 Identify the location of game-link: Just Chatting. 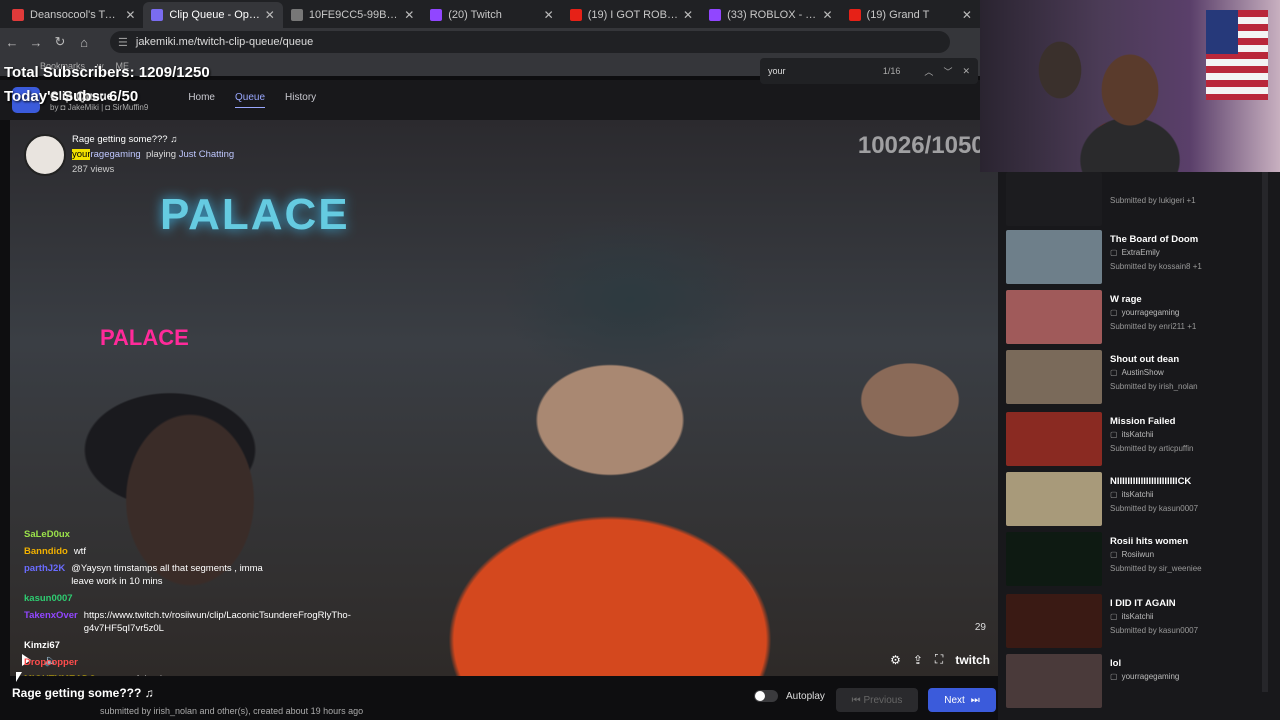
(206, 154).